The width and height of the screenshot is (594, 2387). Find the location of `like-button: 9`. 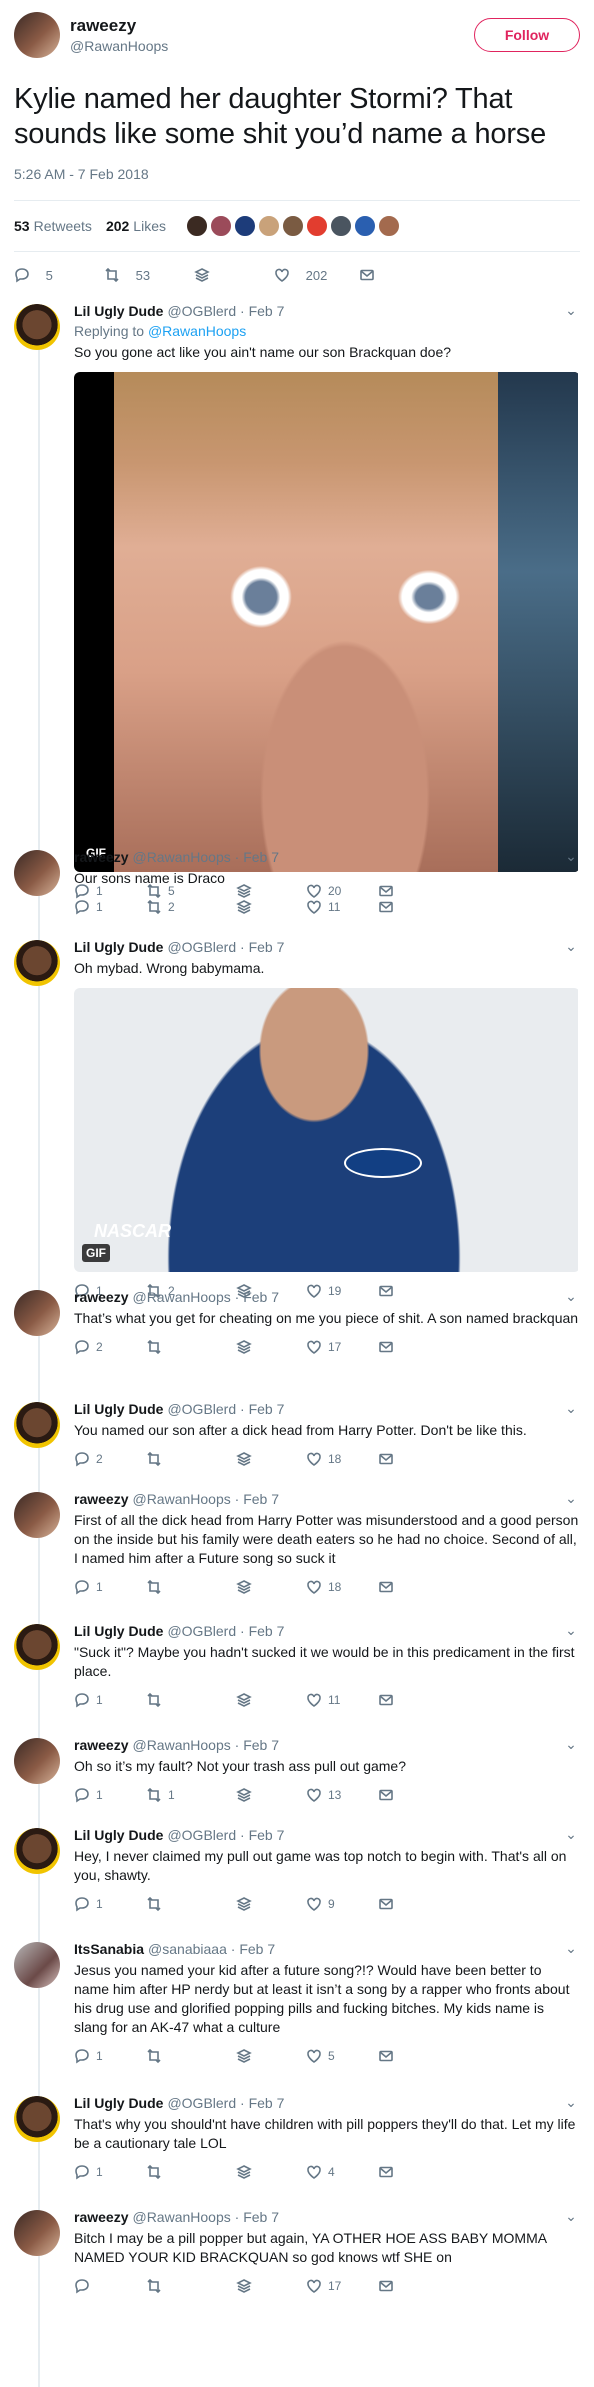

like-button: 9 is located at coordinates (342, 1904).